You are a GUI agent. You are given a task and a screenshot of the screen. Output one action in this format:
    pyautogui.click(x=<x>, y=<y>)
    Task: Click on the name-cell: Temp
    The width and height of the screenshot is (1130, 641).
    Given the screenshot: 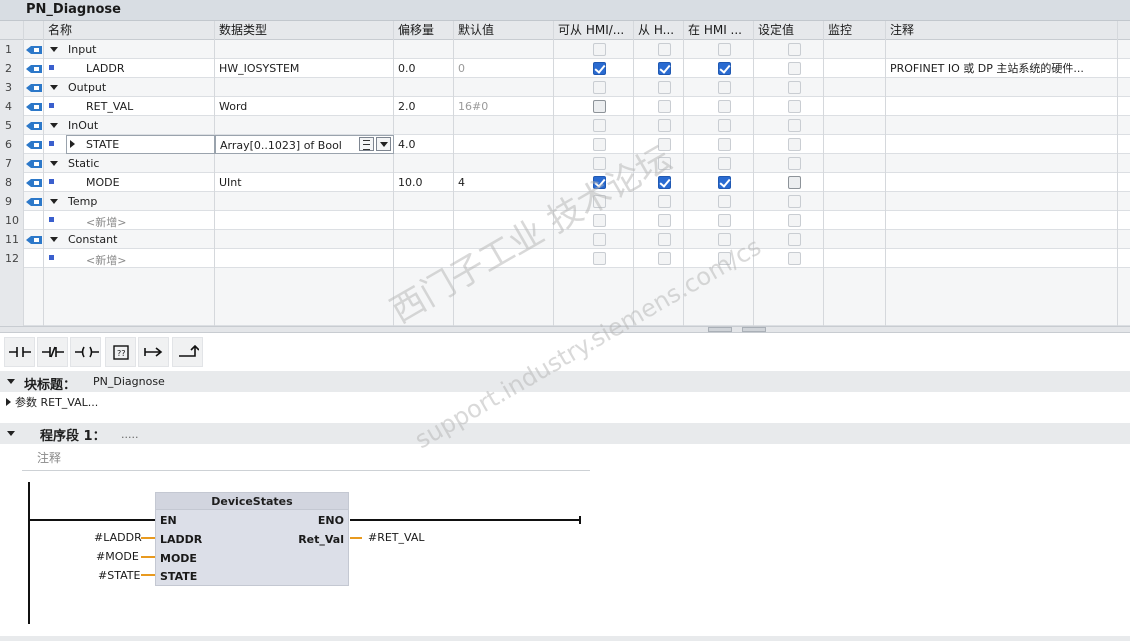 What is the action you would take?
    pyautogui.click(x=129, y=201)
    